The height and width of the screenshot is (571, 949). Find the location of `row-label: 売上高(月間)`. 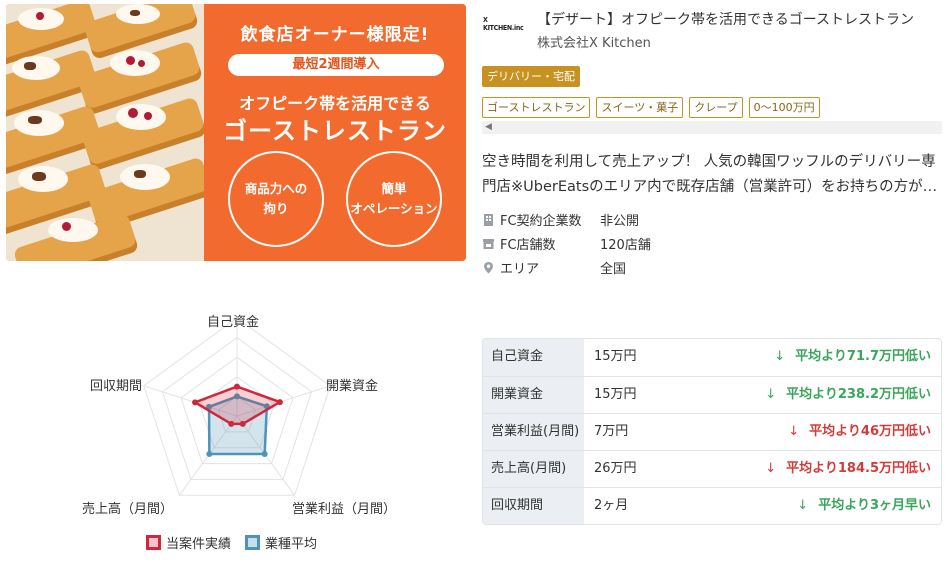

row-label: 売上高(月間) is located at coordinates (533, 469).